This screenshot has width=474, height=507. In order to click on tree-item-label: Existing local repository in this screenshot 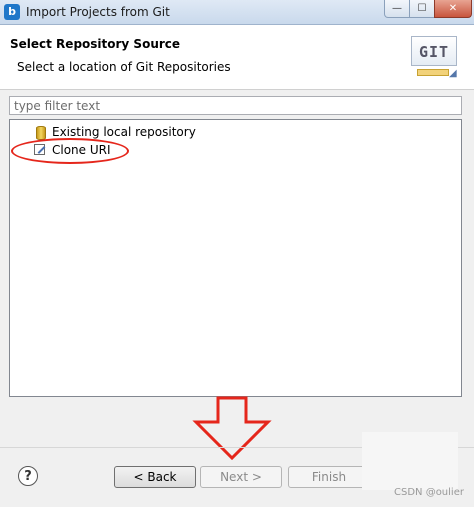, I will do `click(124, 132)`.